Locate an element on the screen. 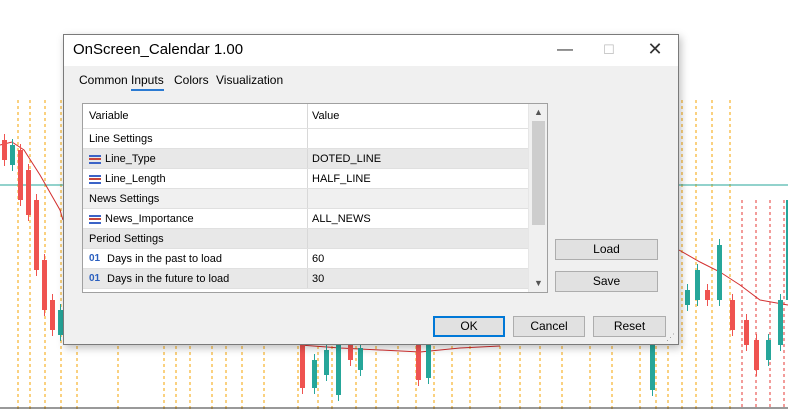 This screenshot has height=412, width=788. minimize-button: — is located at coordinates (565, 50).